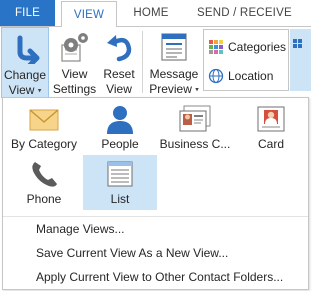 The width and height of the screenshot is (320, 291). Describe the element at coordinates (216, 50) in the screenshot. I see `categories-icon` at that location.